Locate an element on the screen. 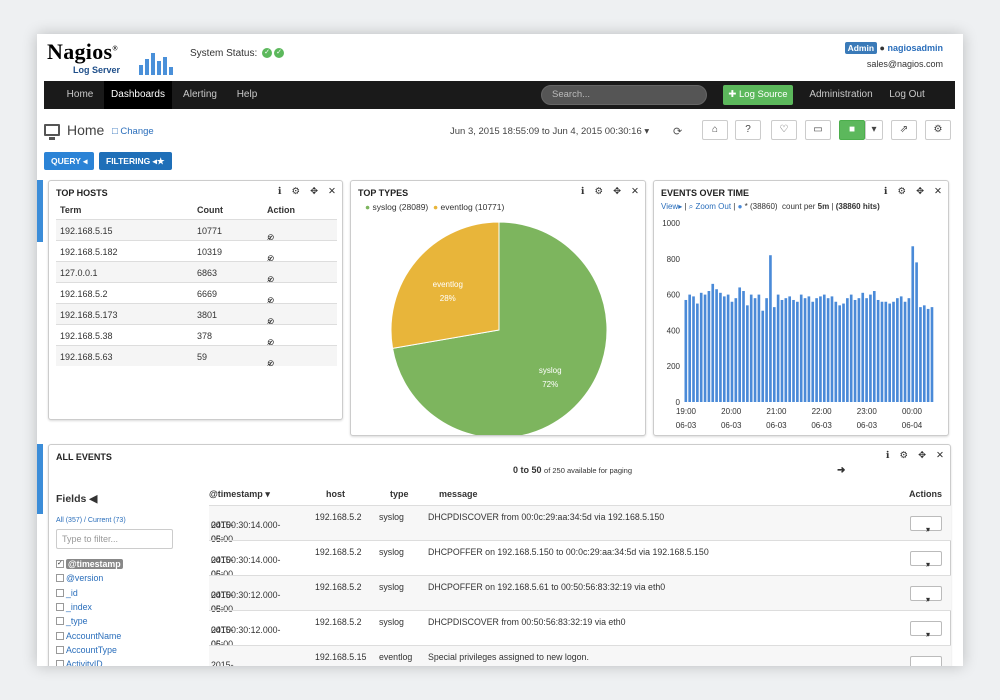  nav-help: Help is located at coordinates (247, 95).